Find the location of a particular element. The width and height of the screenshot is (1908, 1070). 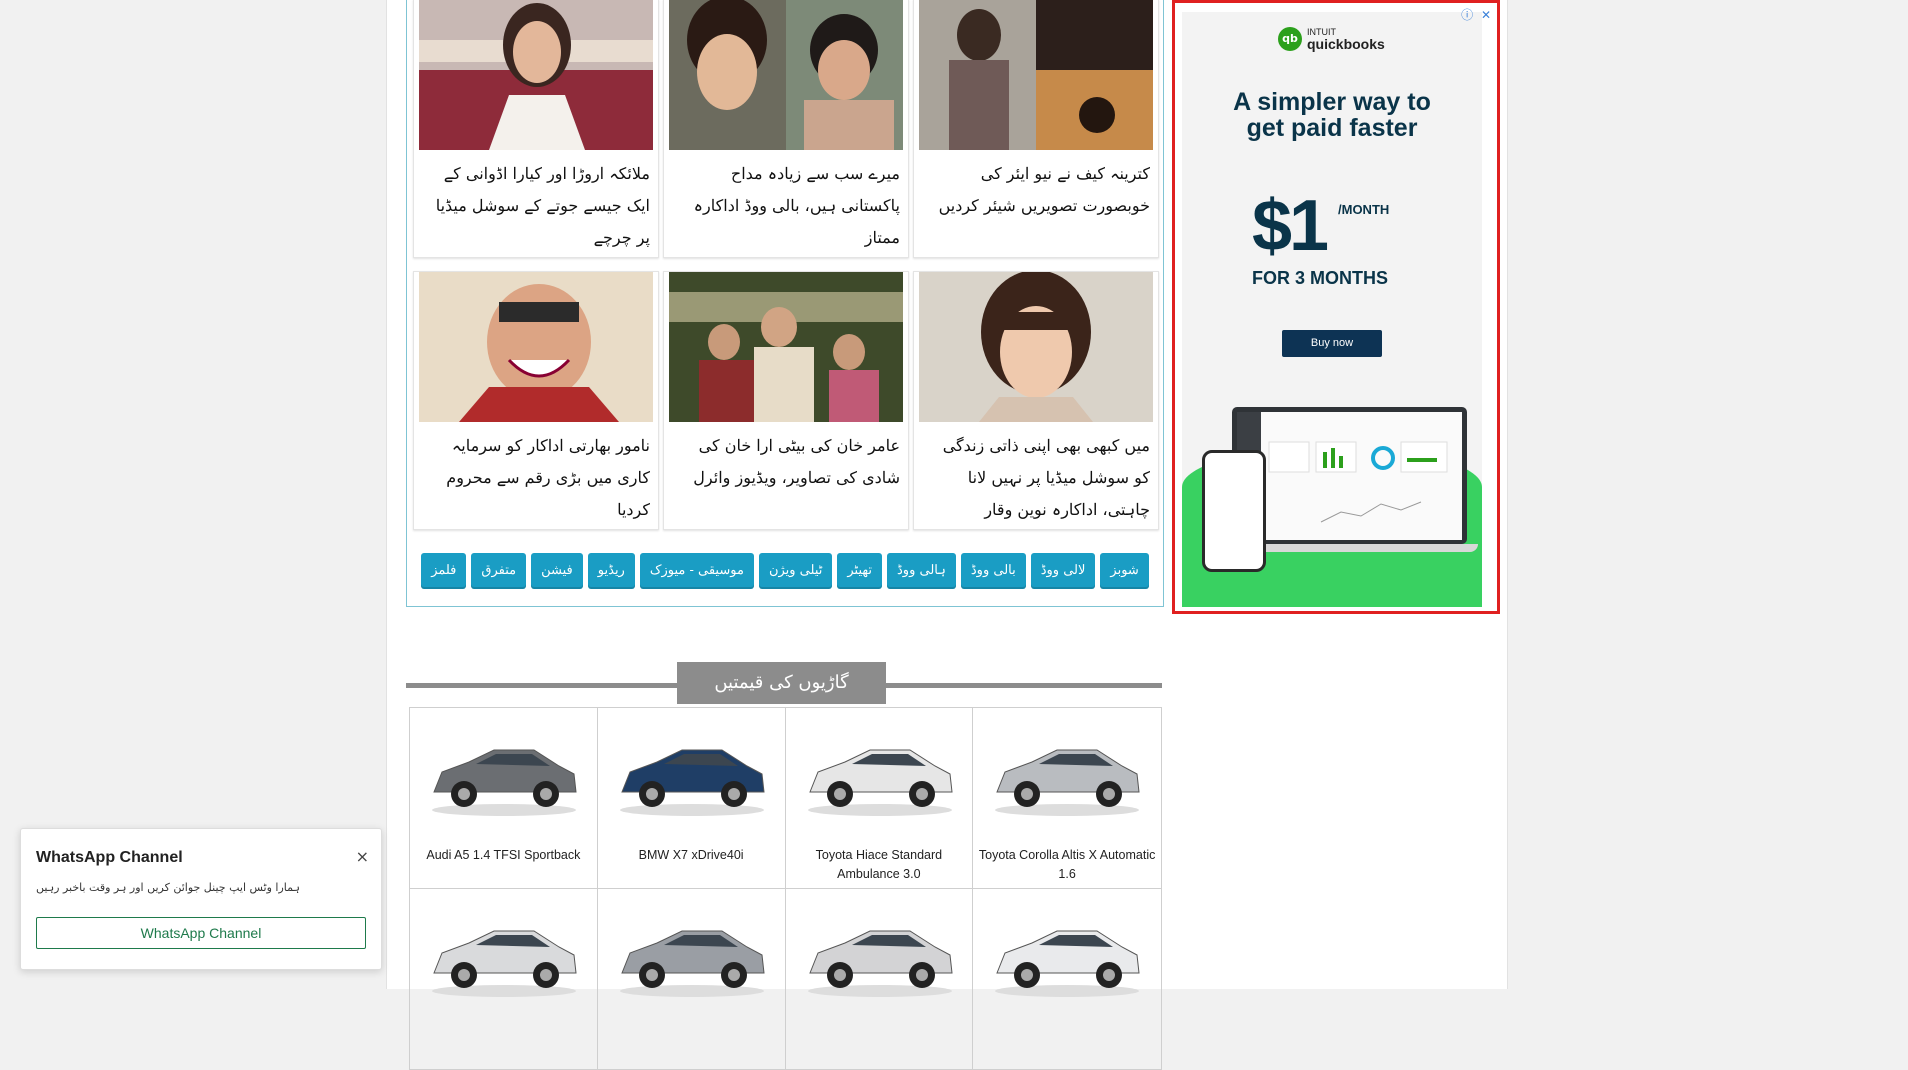

ad-price: $1 /MONTH is located at coordinates (1320, 226).